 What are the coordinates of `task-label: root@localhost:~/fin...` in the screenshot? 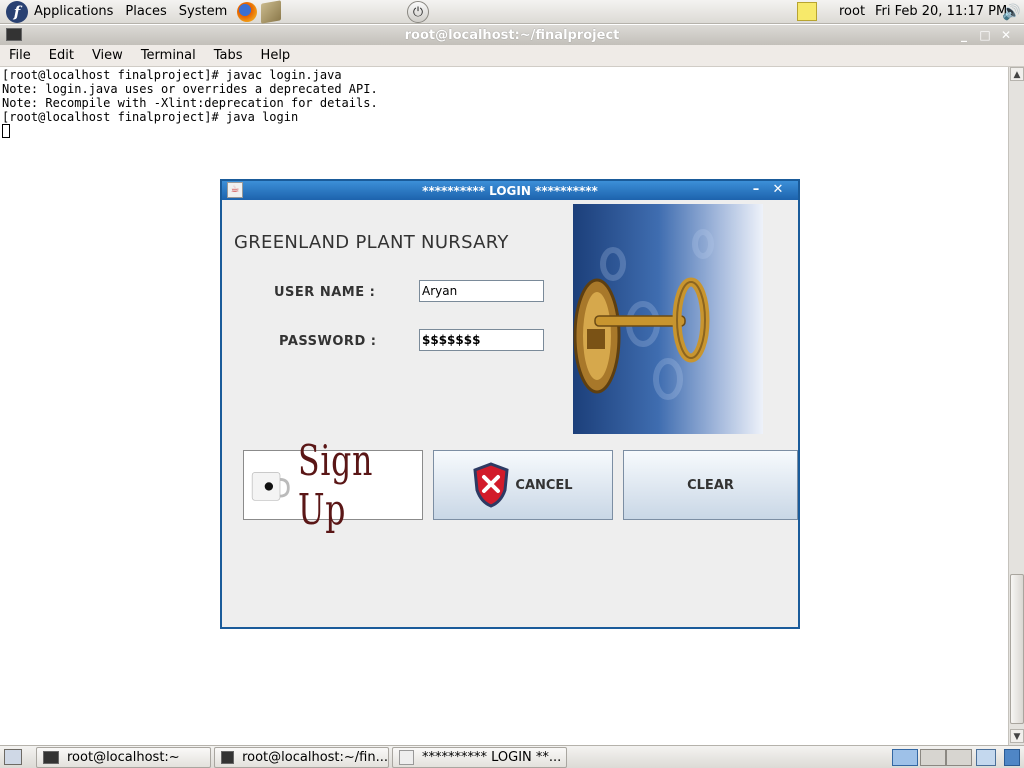 It's located at (315, 757).